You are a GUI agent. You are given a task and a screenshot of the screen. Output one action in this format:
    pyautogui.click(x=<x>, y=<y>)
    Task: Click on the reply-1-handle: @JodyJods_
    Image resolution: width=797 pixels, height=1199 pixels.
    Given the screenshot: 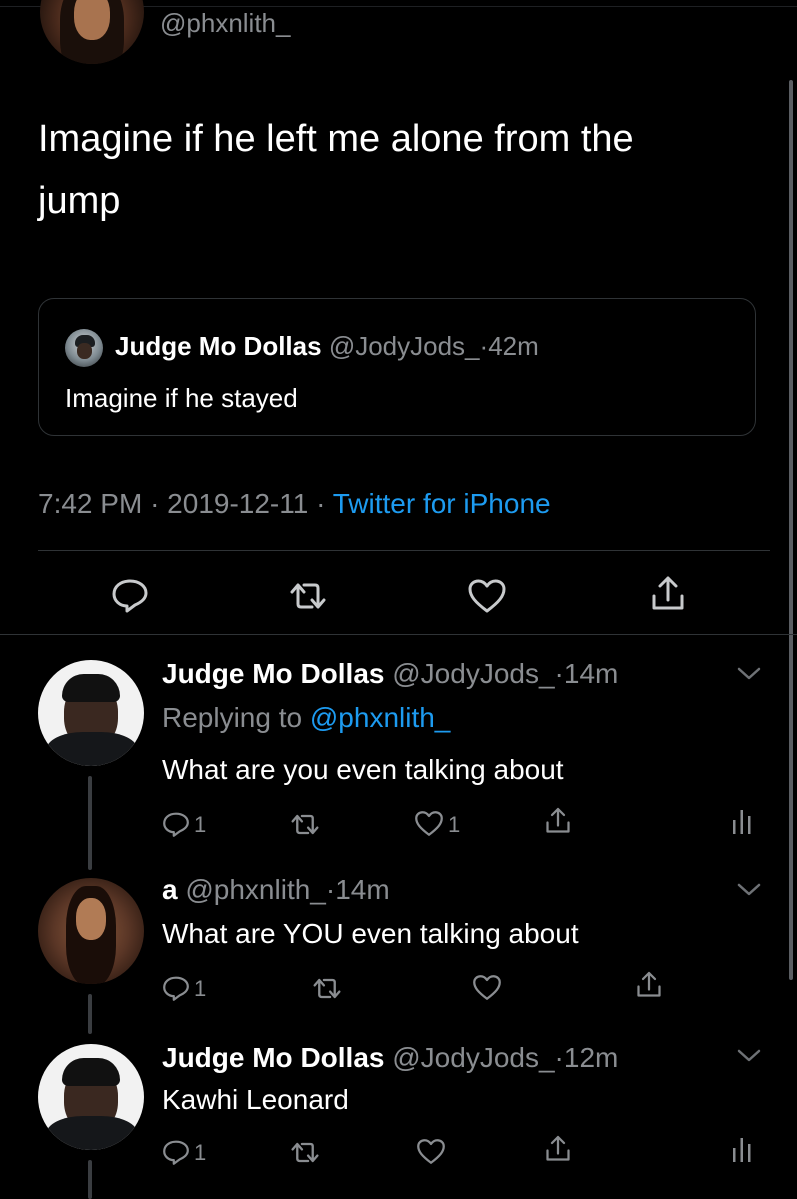 What is the action you would take?
    pyautogui.click(x=473, y=673)
    